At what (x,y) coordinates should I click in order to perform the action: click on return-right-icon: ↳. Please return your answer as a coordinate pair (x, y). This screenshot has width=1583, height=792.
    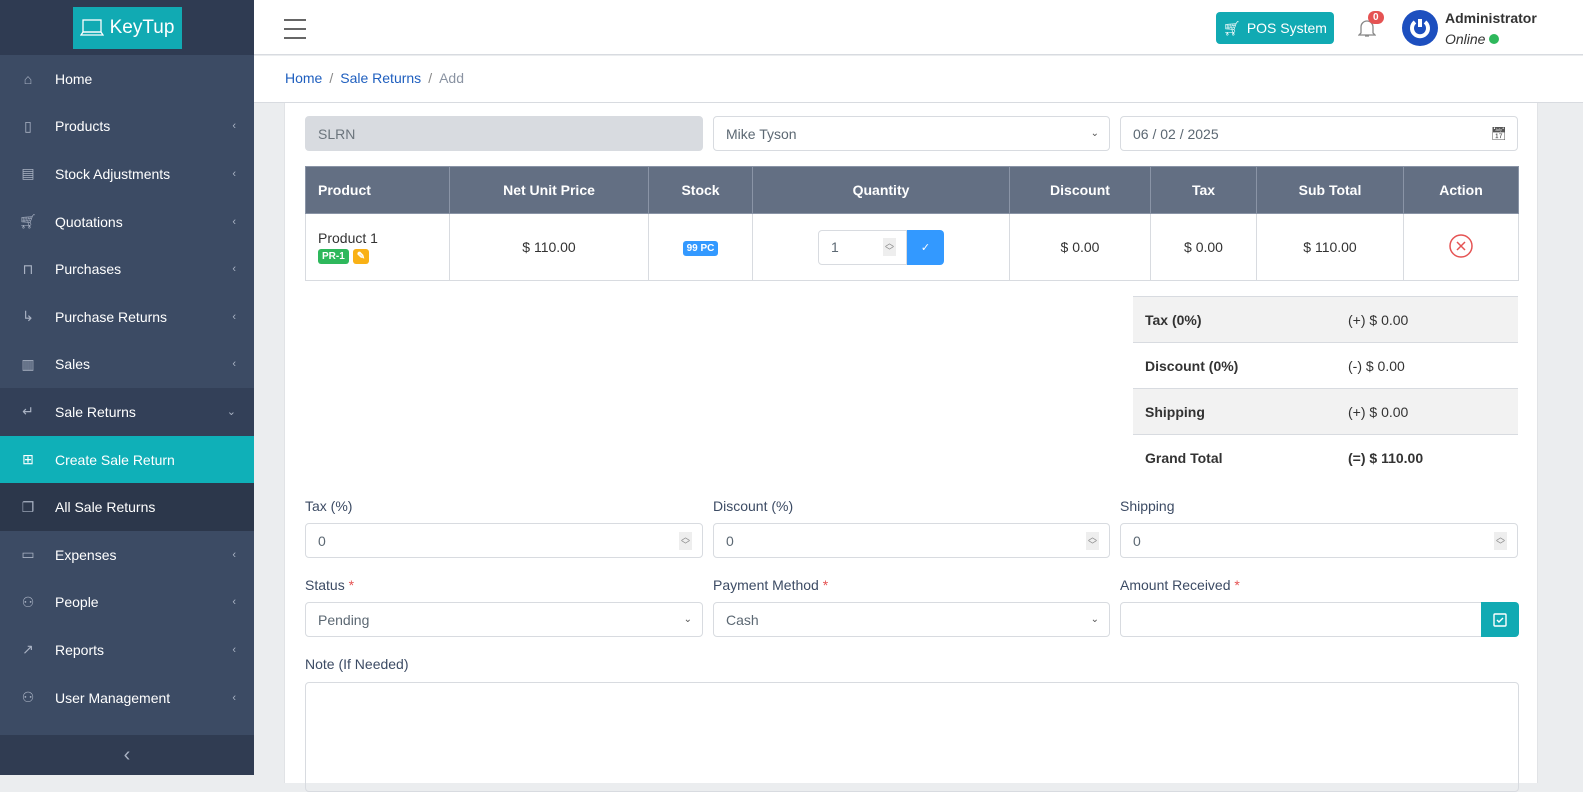
    Looking at the image, I should click on (28, 316).